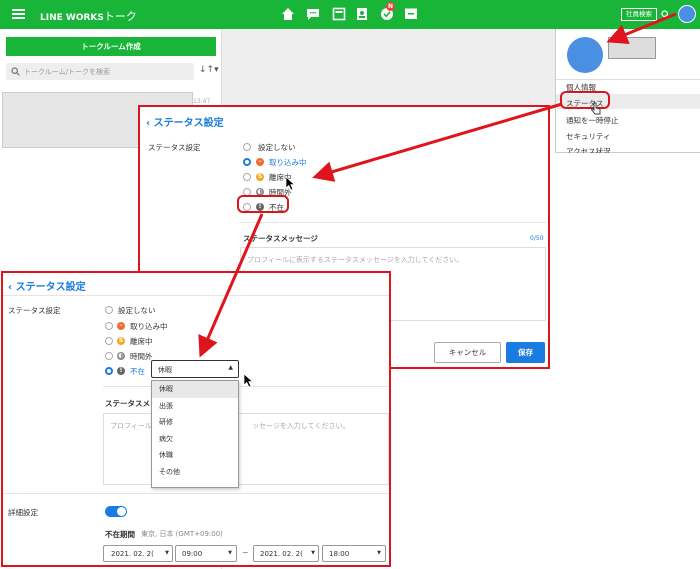 Image resolution: width=700 pixels, height=569 pixels. Describe the element at coordinates (195, 439) in the screenshot. I see `dropdown-item-sick-leave: 病欠` at that location.